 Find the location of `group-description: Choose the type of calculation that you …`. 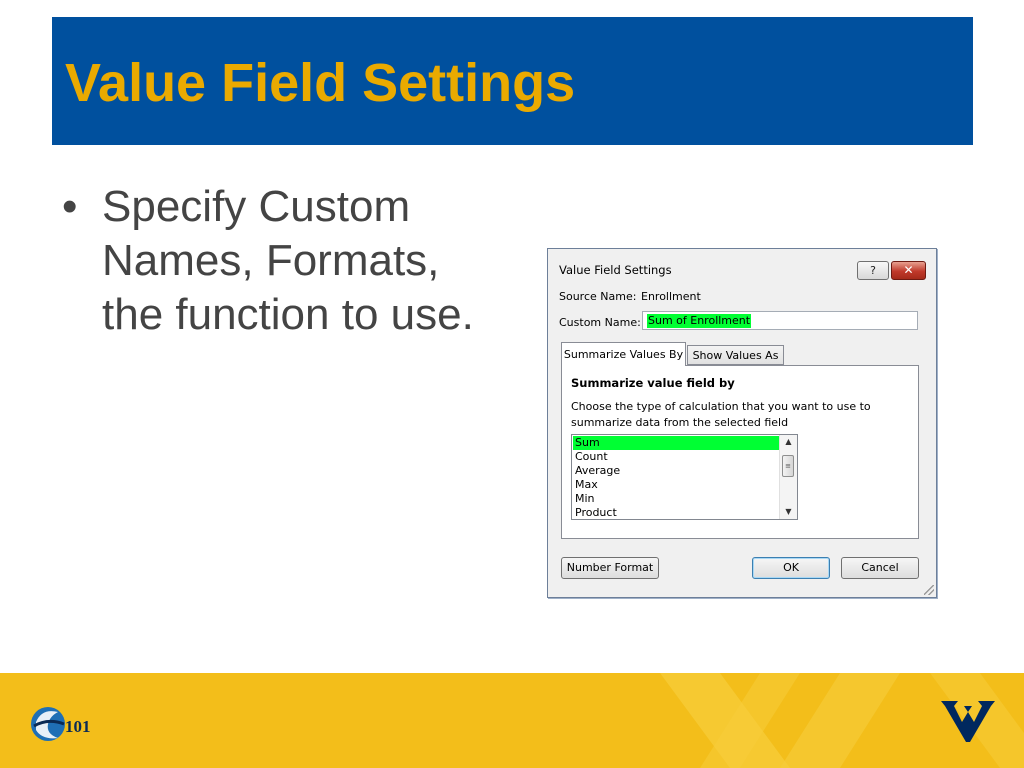

group-description: Choose the type of calculation that you … is located at coordinates (721, 414).